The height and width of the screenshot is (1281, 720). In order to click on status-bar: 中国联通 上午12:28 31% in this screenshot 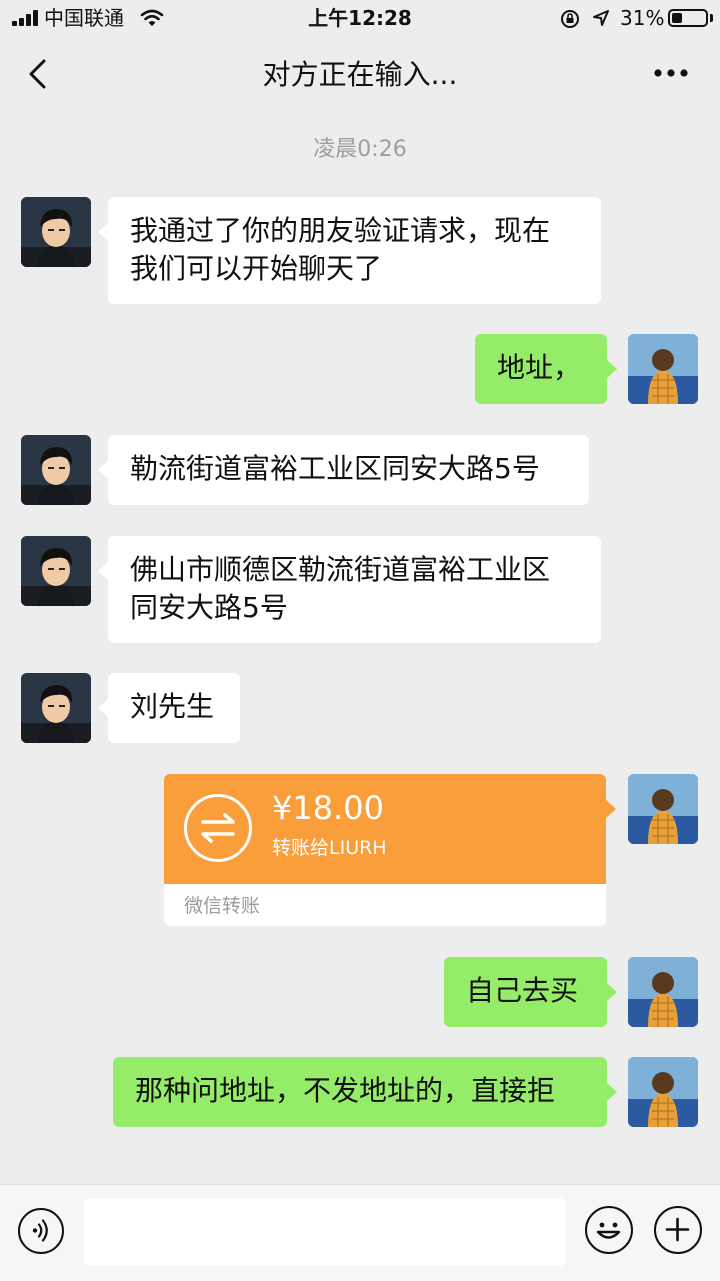, I will do `click(360, 18)`.